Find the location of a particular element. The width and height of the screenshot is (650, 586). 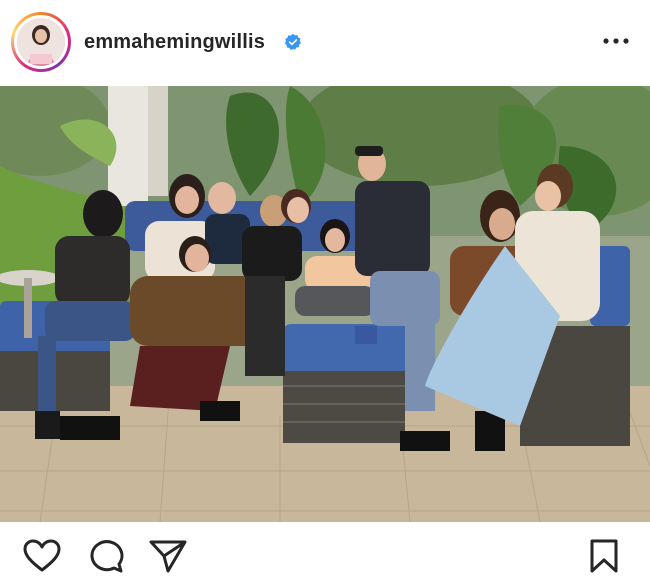

bookmark-icon is located at coordinates (606, 556).